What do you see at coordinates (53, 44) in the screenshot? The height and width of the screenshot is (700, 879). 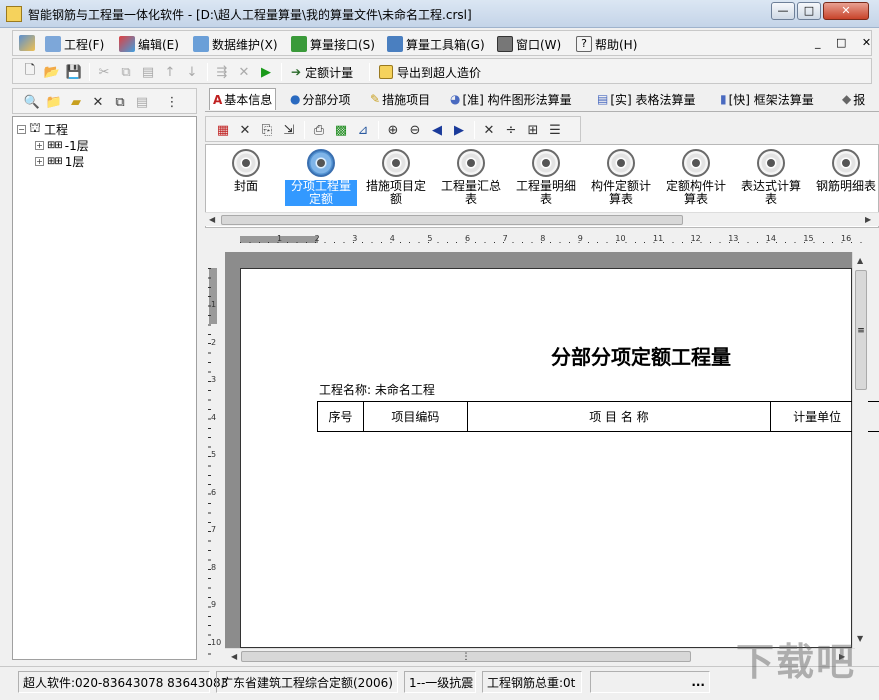 I see `project-icon` at bounding box center [53, 44].